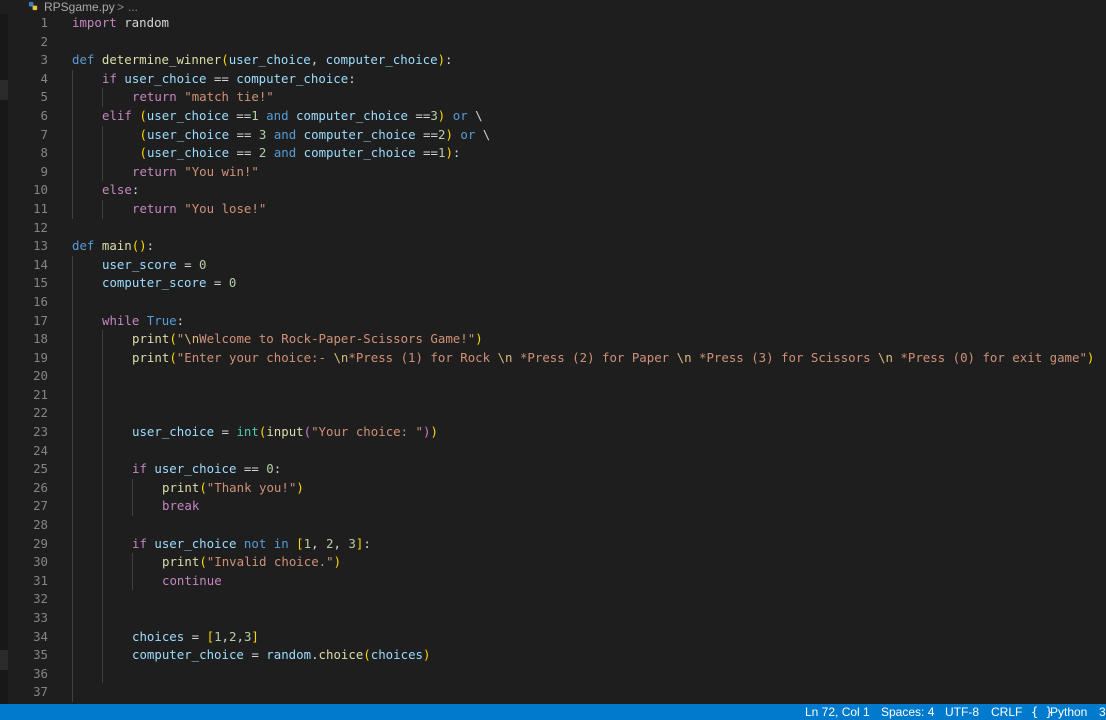  I want to click on code-line: 29 if user_choice not in [1, 2, 3]:, so click(553, 544).